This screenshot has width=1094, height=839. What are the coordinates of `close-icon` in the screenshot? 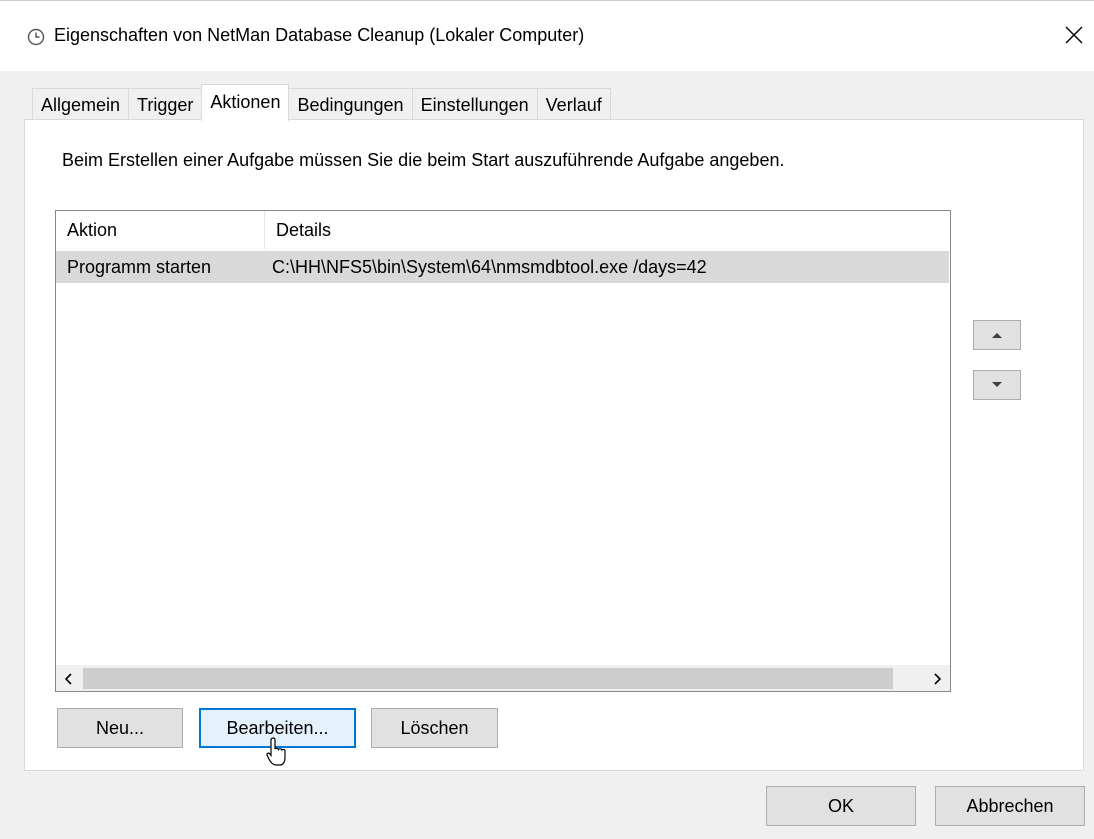 It's located at (1074, 35).